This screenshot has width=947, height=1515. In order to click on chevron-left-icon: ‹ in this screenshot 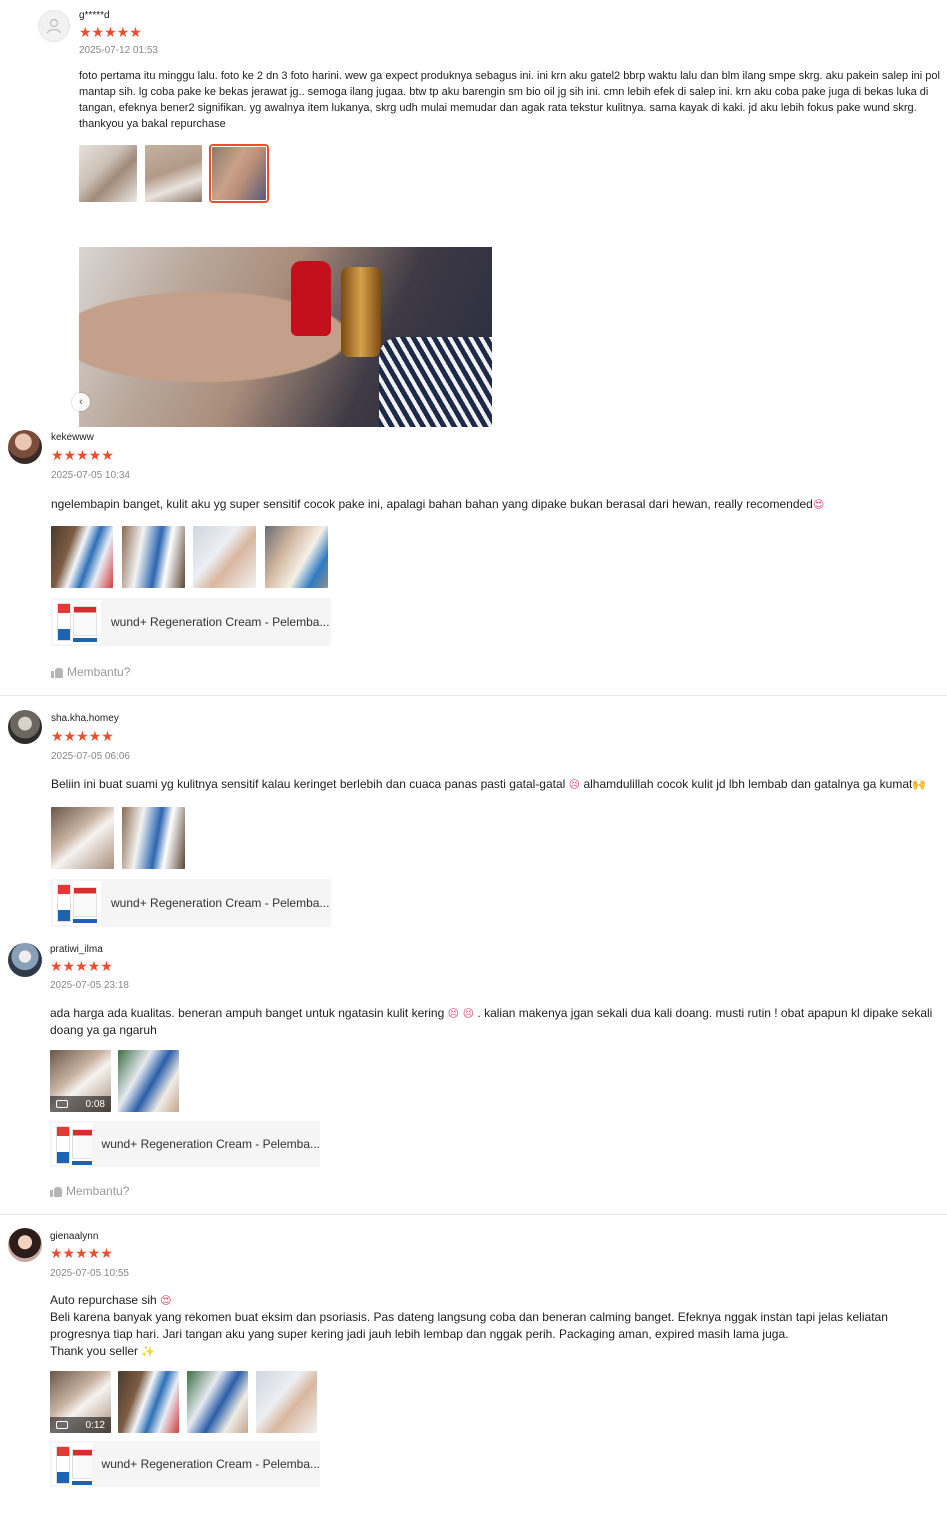, I will do `click(81, 402)`.